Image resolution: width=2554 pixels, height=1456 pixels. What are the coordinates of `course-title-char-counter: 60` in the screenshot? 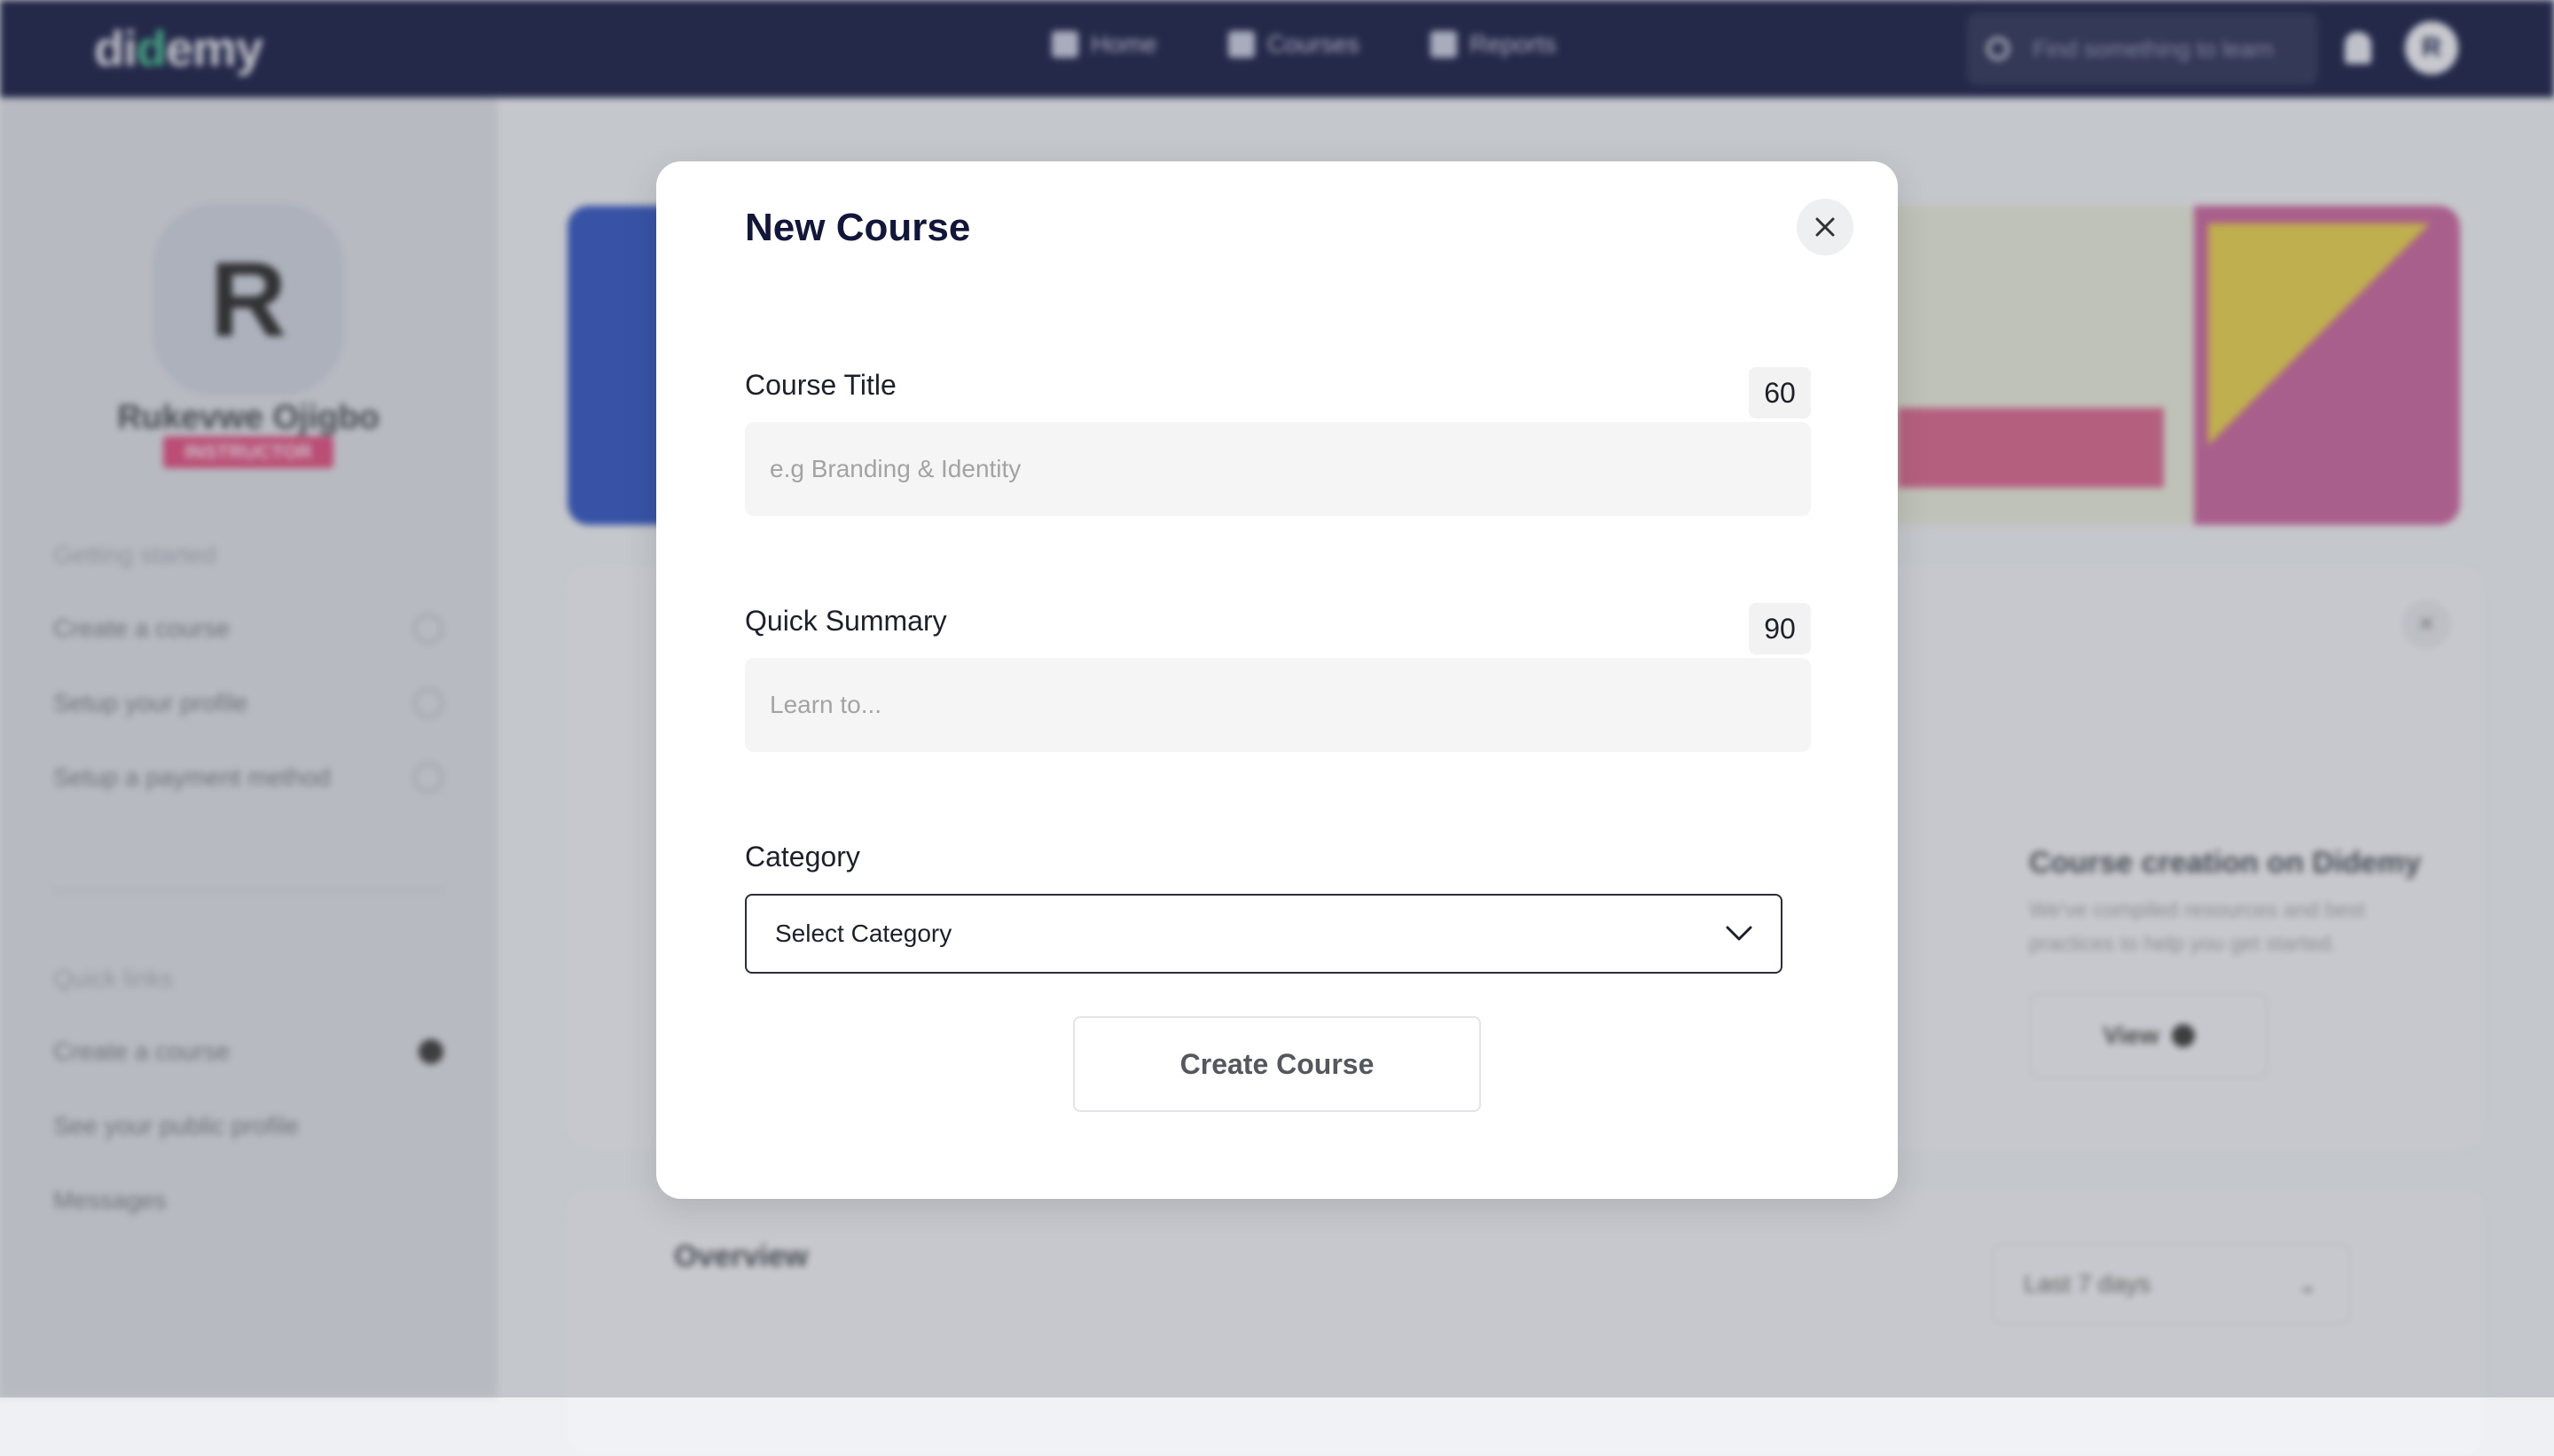 It's located at (1780, 393).